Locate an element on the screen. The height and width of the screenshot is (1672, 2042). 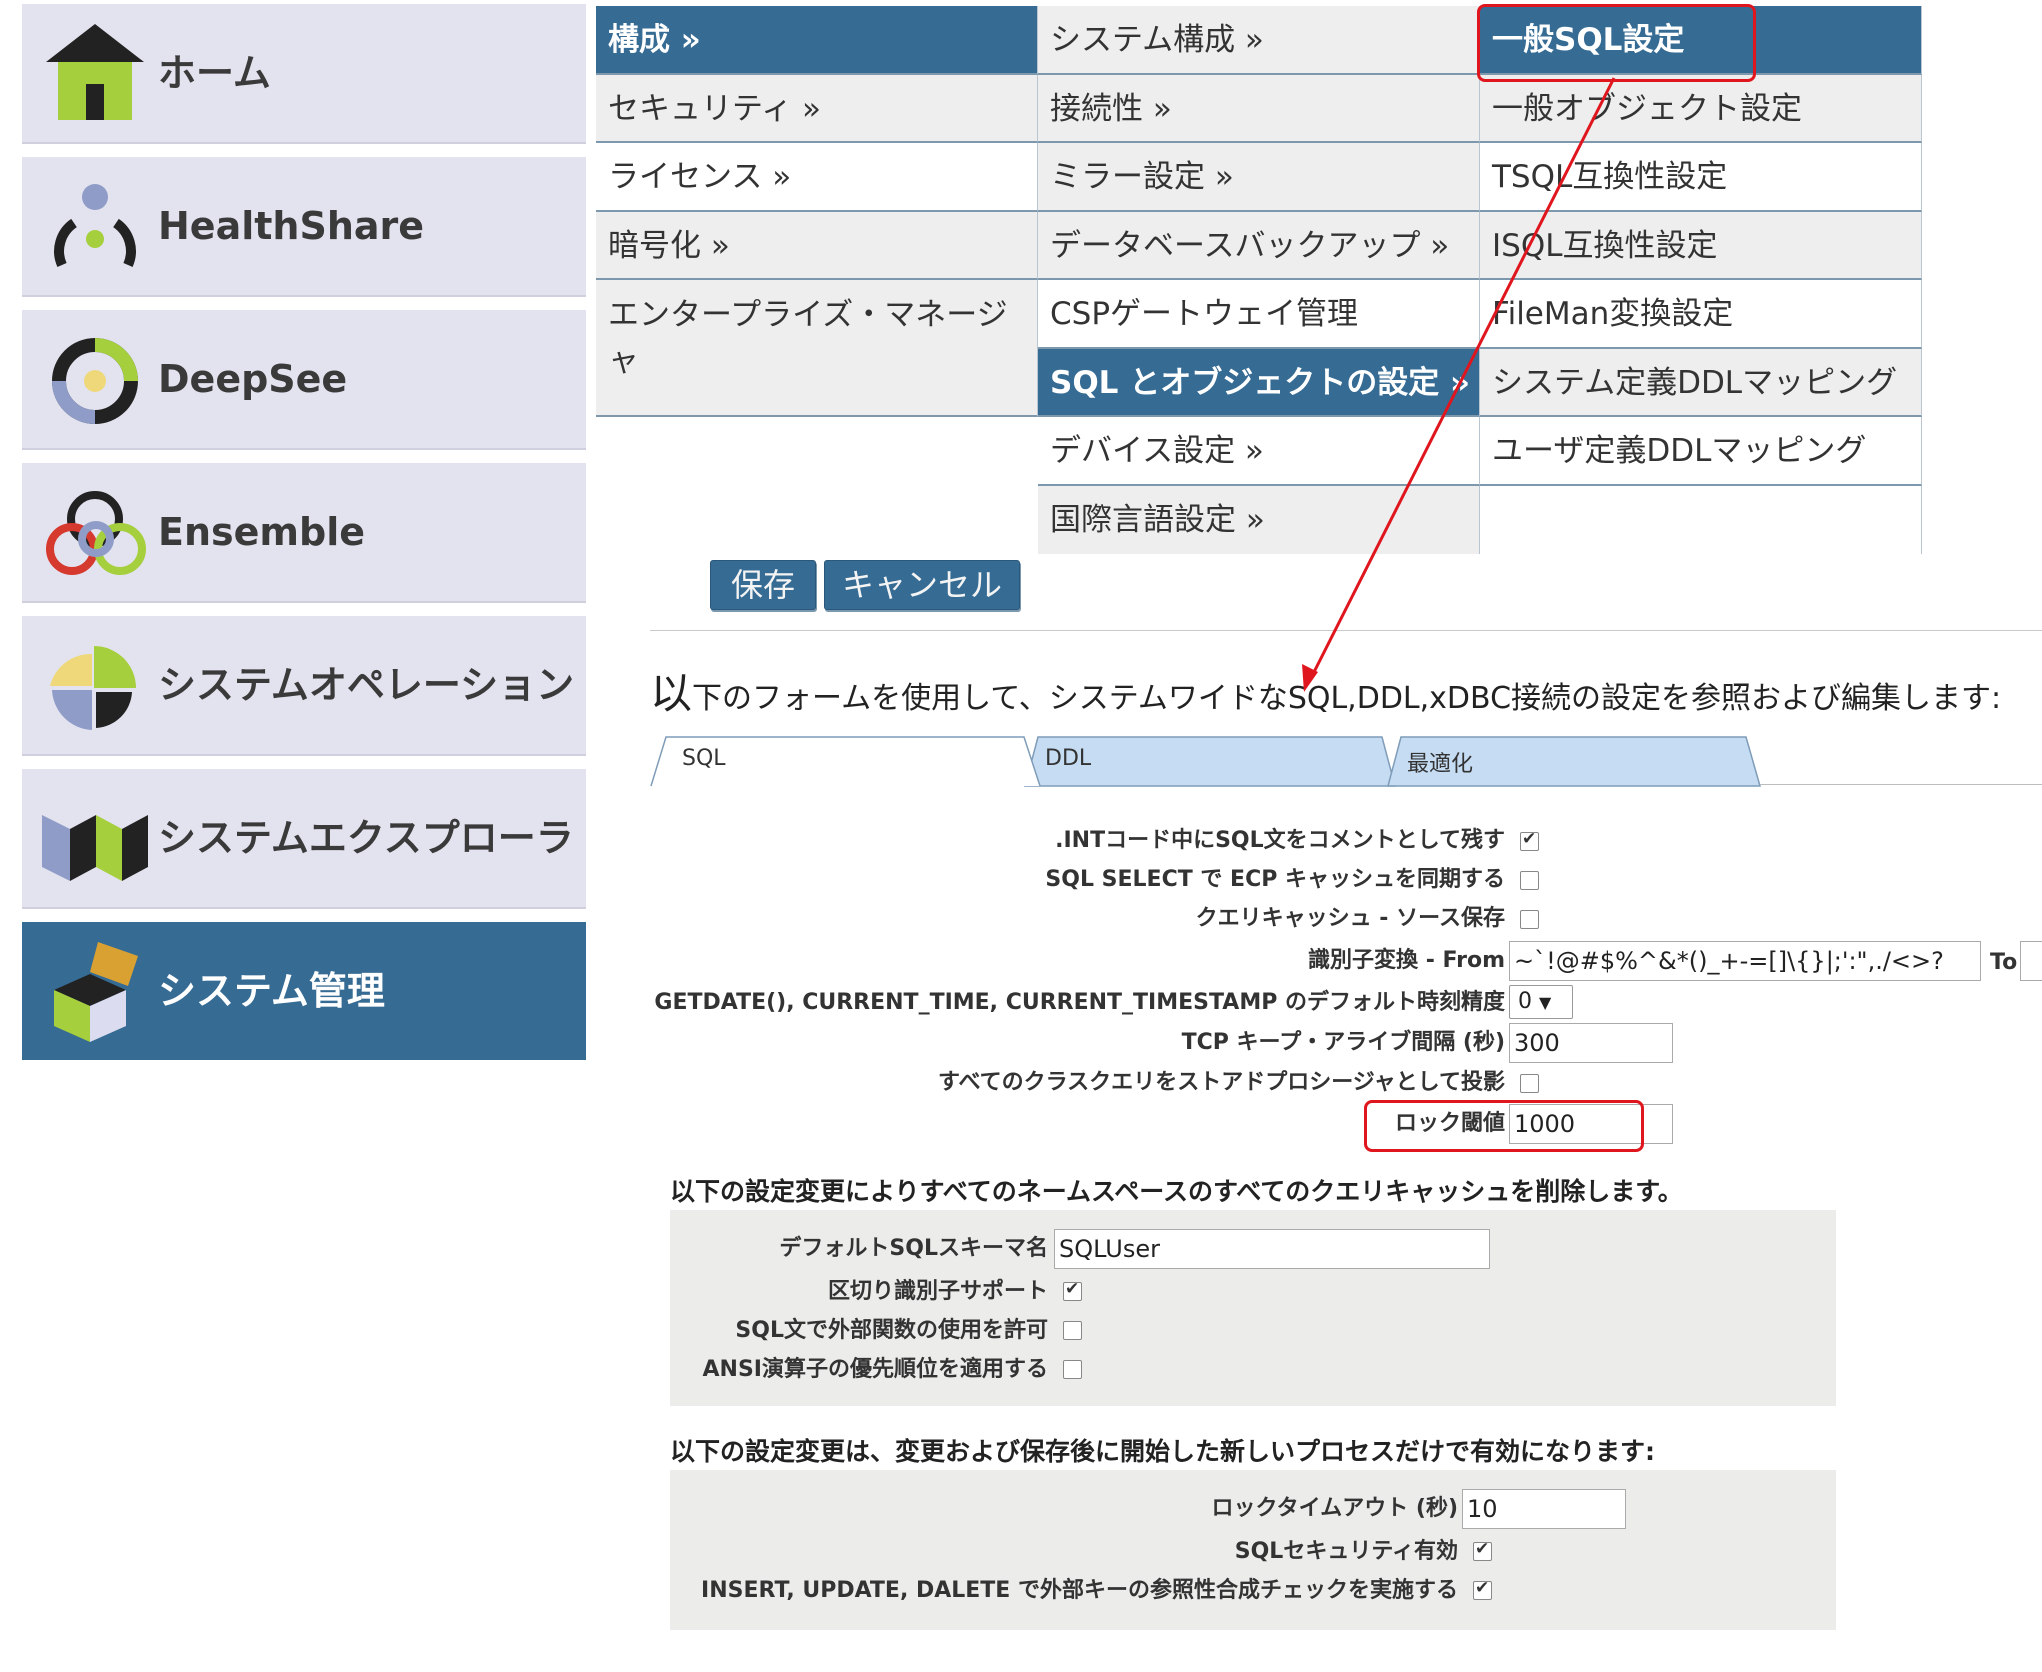
menu-item-isql: ISQL互換性設定 is located at coordinates (1701, 245).